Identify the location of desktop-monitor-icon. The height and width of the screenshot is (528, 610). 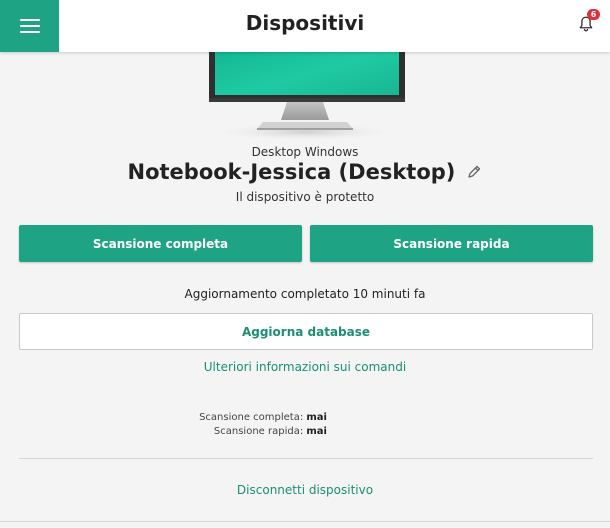
(305, 92).